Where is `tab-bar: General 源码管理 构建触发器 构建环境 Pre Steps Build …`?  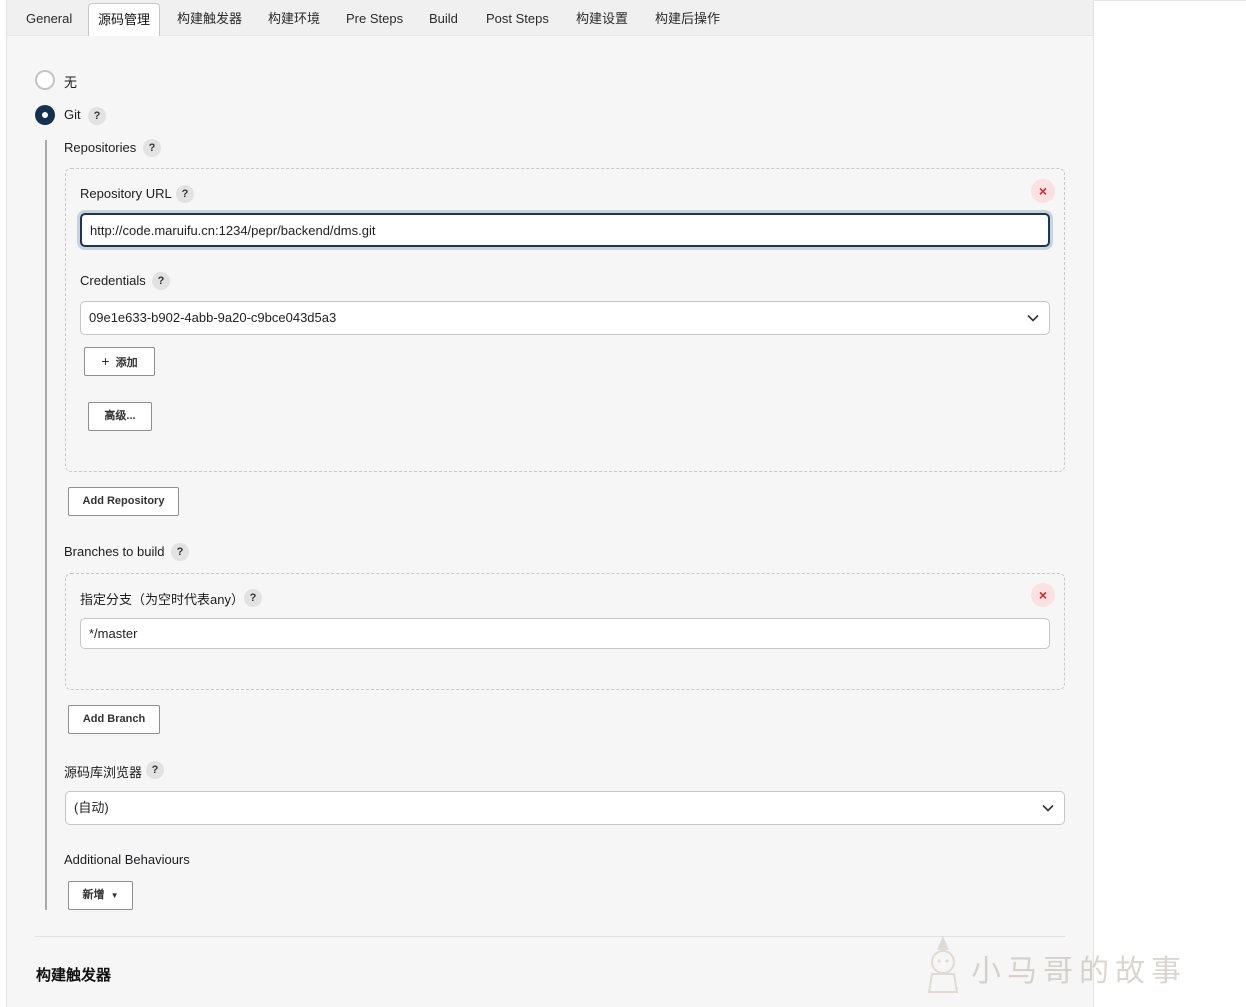 tab-bar: General 源码管理 构建触发器 构建环境 Pre Steps Build … is located at coordinates (550, 18).